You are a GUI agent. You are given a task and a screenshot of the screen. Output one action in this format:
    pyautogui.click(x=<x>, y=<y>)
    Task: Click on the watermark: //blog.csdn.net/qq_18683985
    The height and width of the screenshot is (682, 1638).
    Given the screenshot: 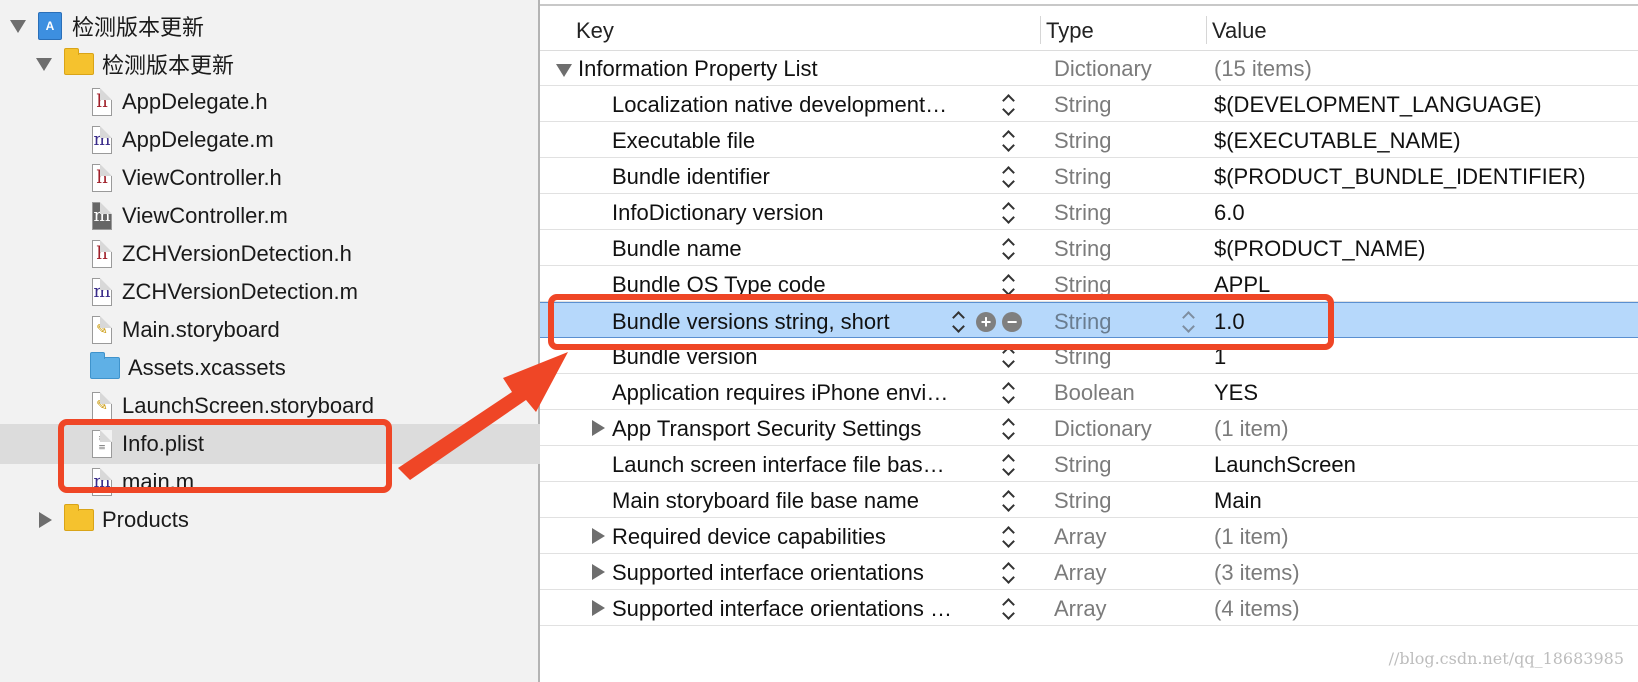 What is the action you would take?
    pyautogui.click(x=1506, y=658)
    